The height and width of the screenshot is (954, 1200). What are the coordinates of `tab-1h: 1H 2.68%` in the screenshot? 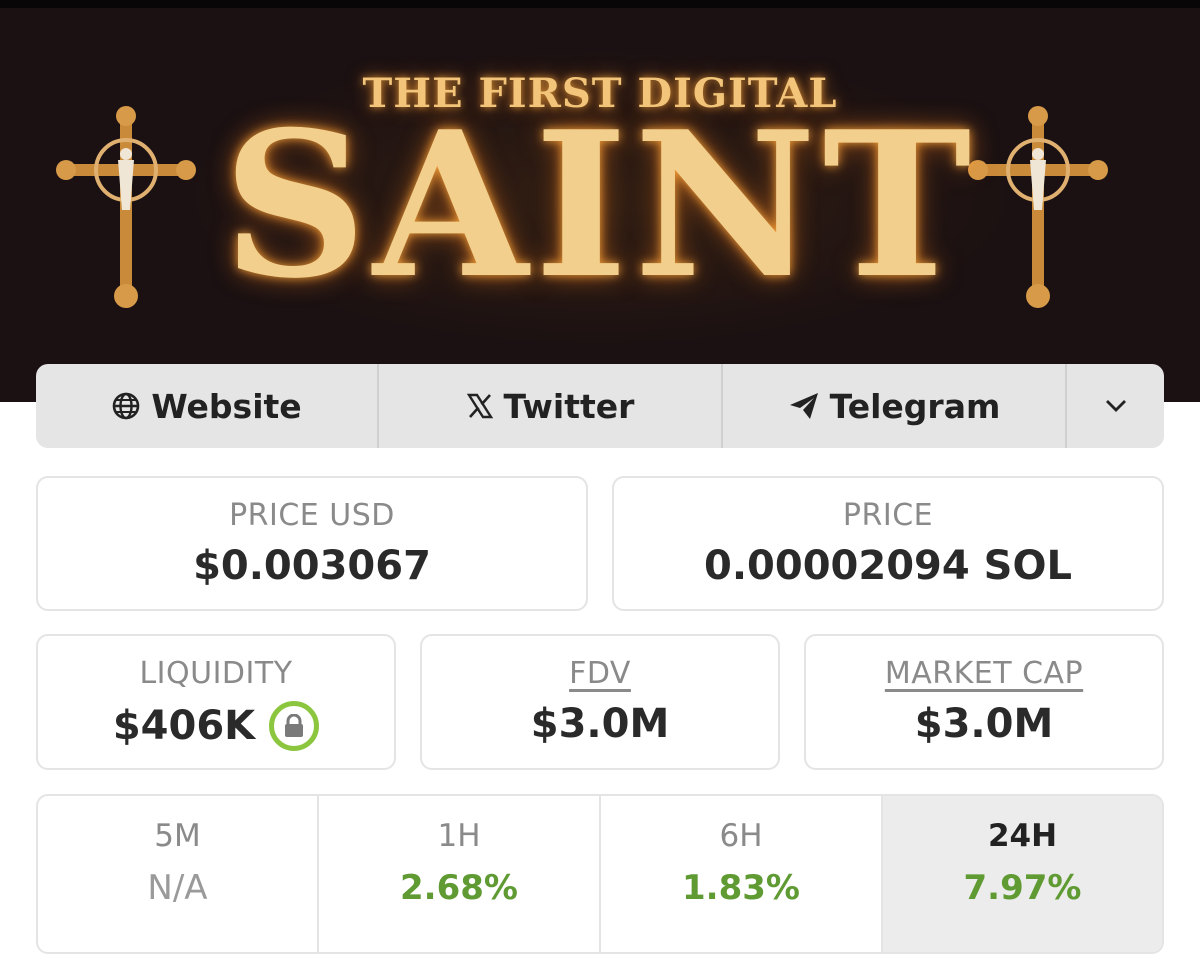 It's located at (460, 874).